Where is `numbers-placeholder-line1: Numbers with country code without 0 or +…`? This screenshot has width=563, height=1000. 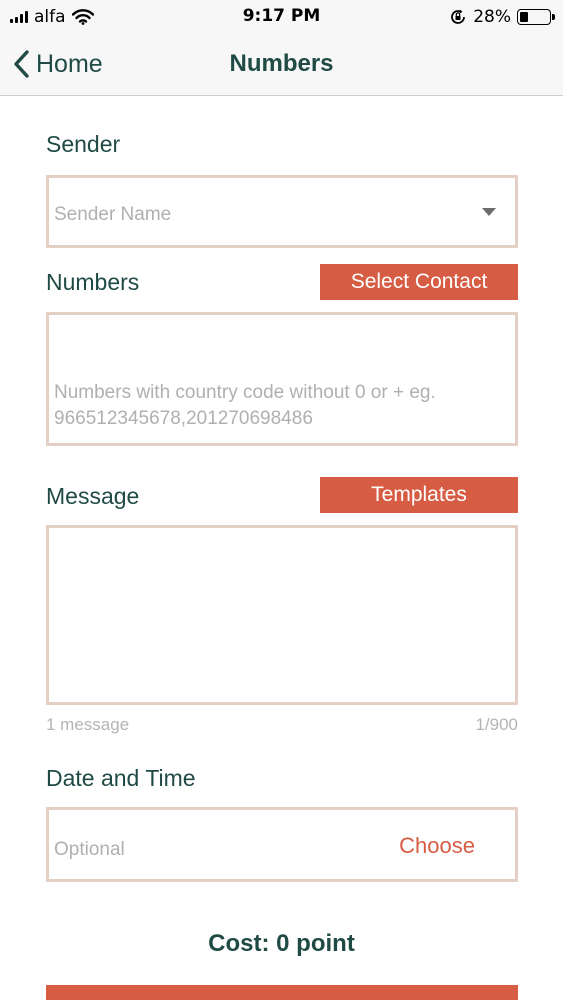 numbers-placeholder-line1: Numbers with country code without 0 or +… is located at coordinates (245, 392).